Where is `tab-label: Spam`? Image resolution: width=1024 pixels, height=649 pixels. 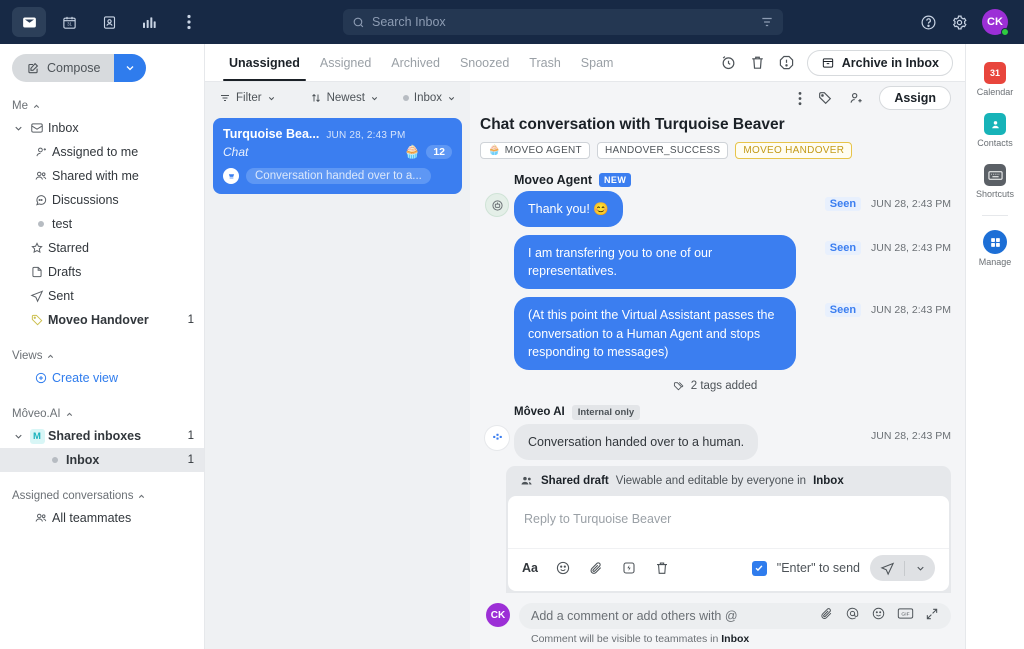
tab-label: Spam is located at coordinates (597, 62).